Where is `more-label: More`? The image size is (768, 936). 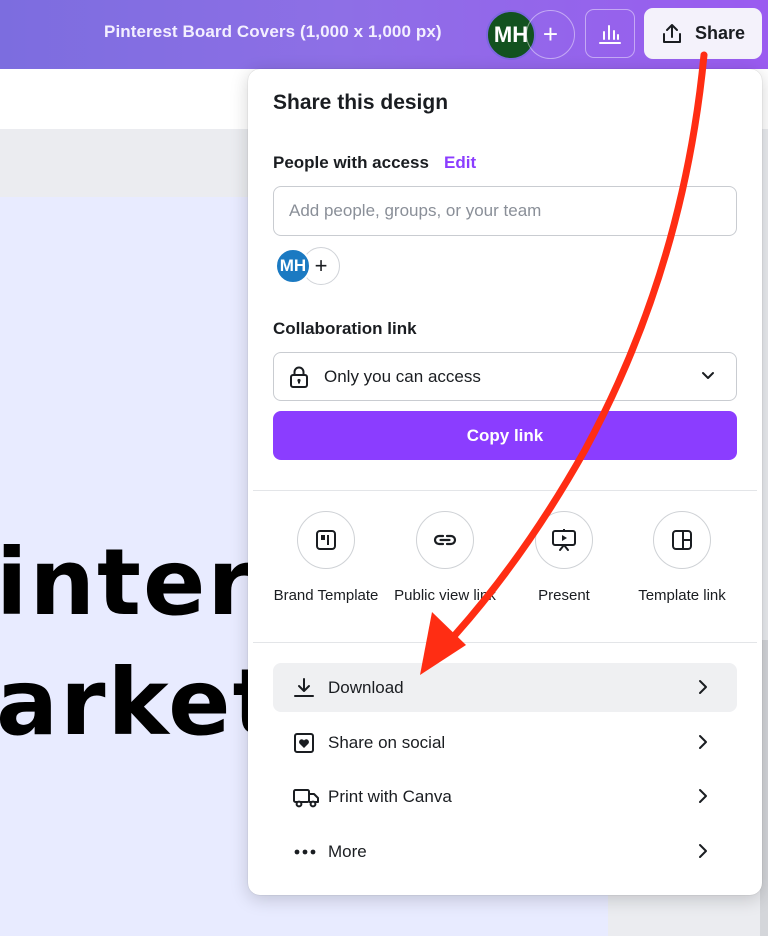 more-label: More is located at coordinates (347, 851).